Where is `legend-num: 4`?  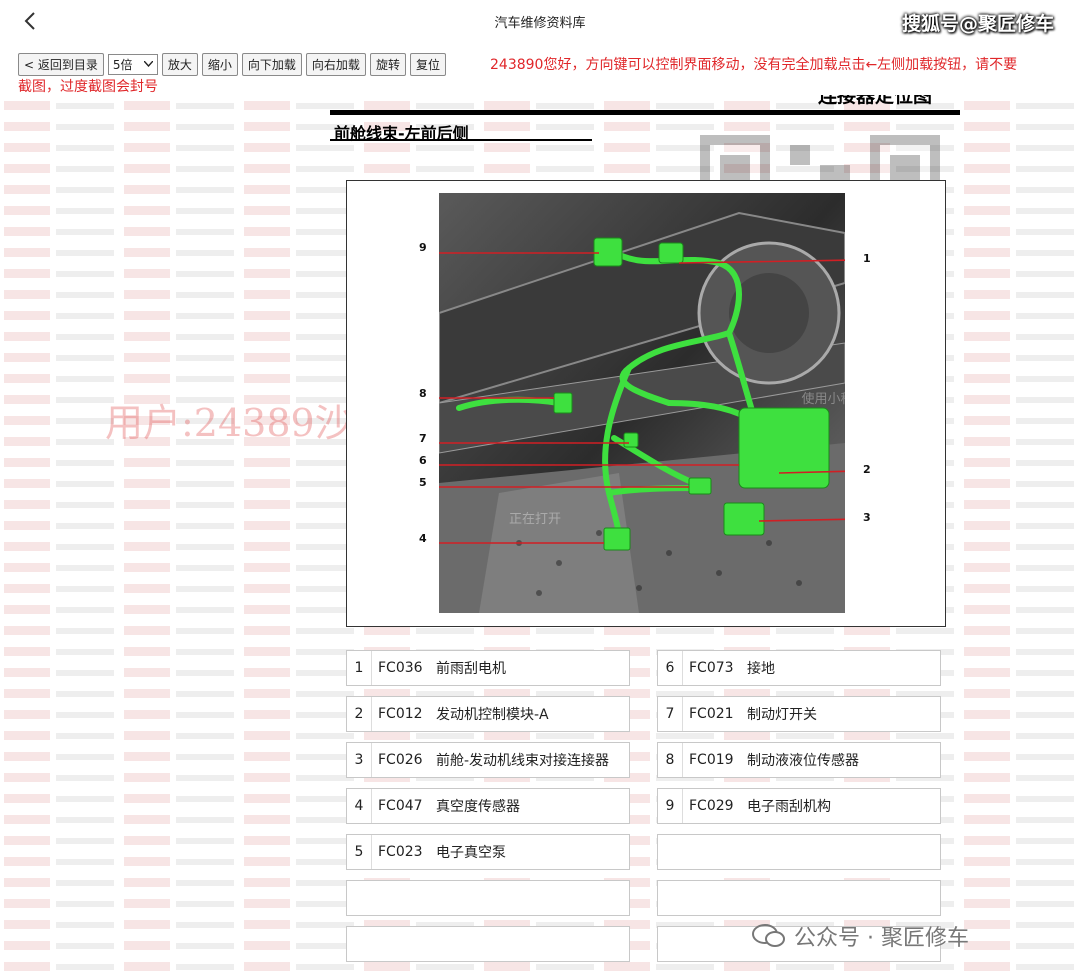
legend-num: 4 is located at coordinates (359, 806).